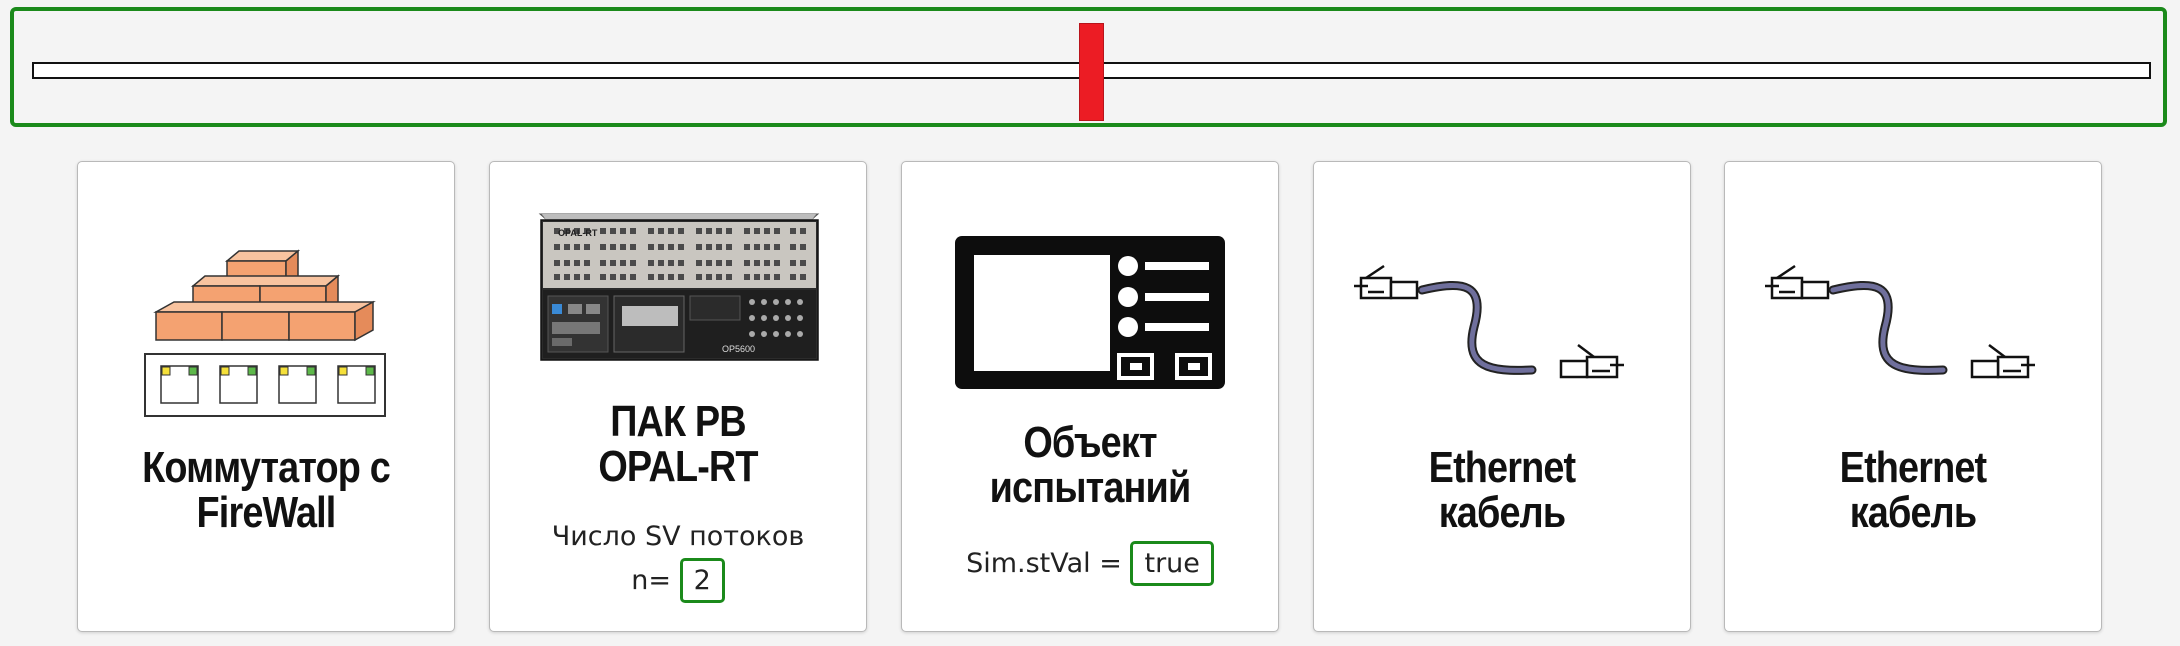  What do you see at coordinates (702, 580) in the screenshot?
I see `sv-streams-input: 2` at bounding box center [702, 580].